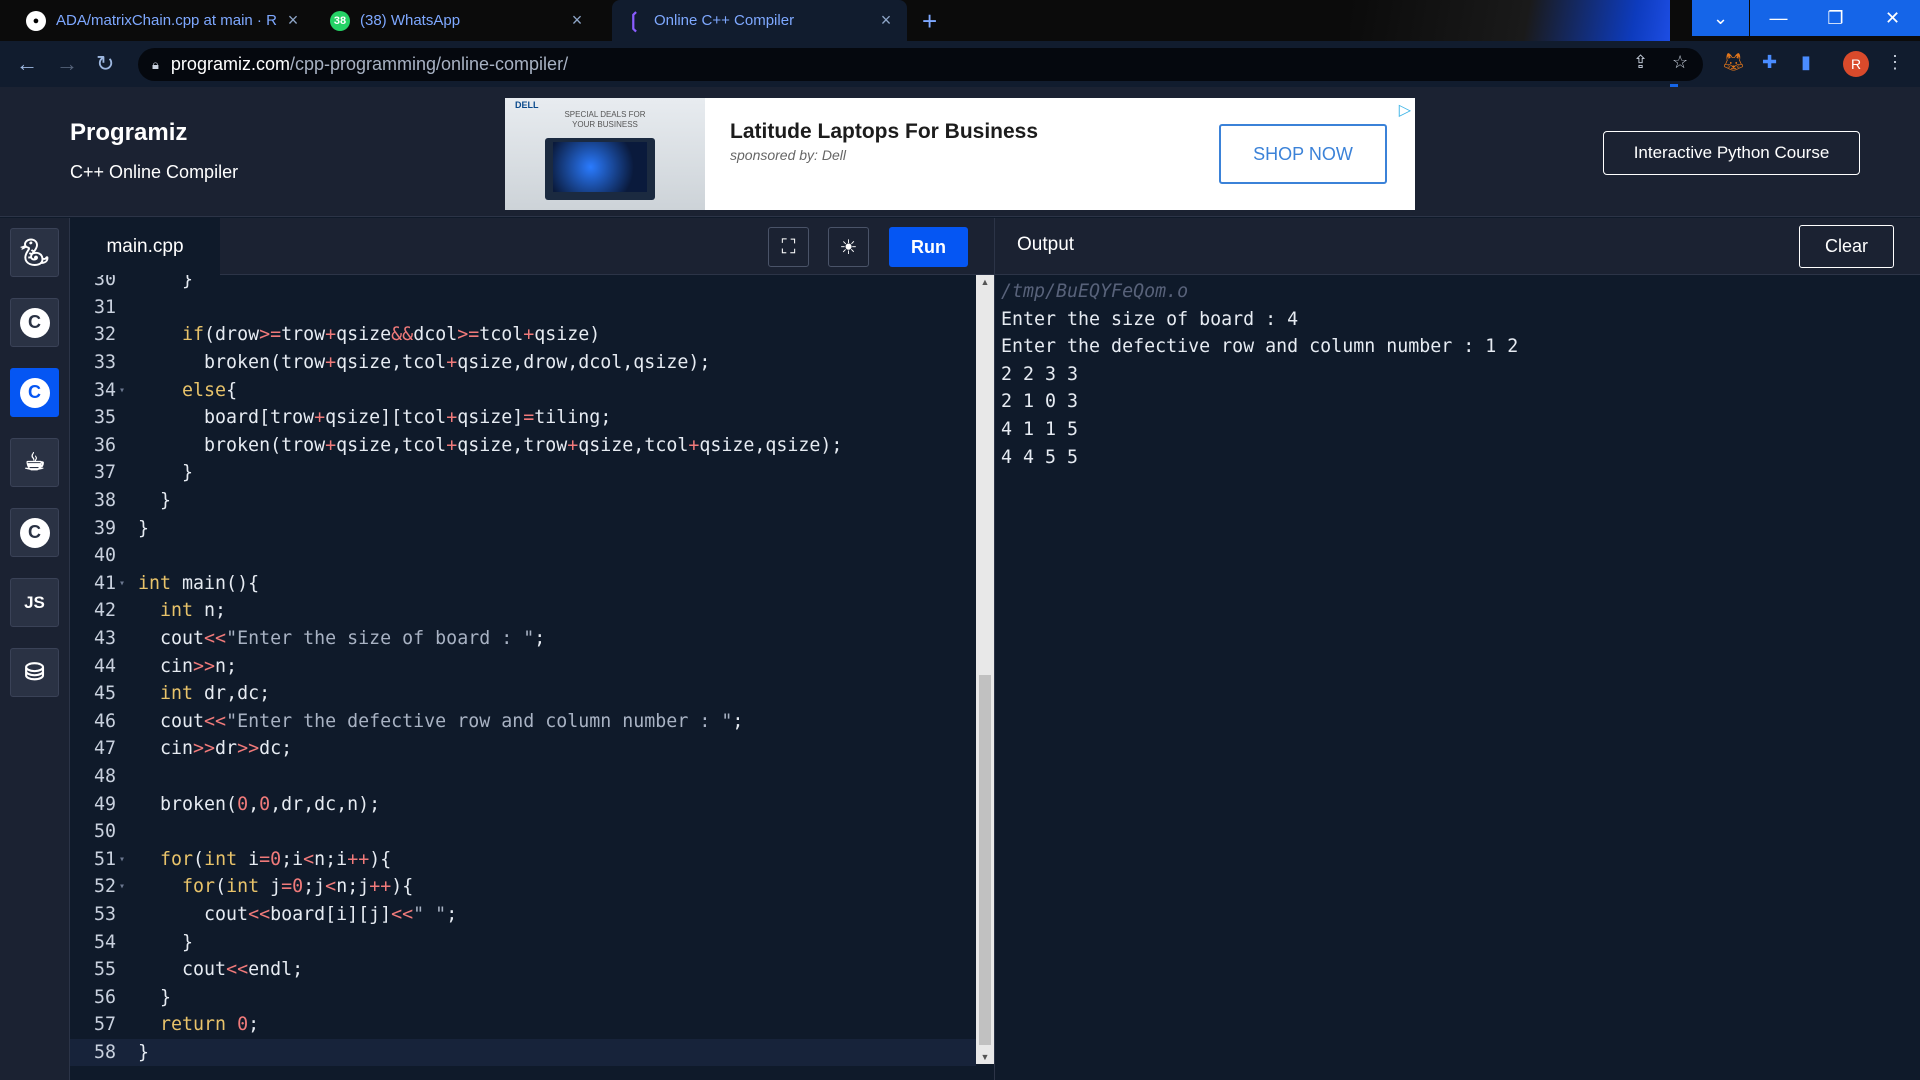 Image resolution: width=1920 pixels, height=1080 pixels. Describe the element at coordinates (523, 998) in the screenshot. I see `code-line: 56 }` at that location.